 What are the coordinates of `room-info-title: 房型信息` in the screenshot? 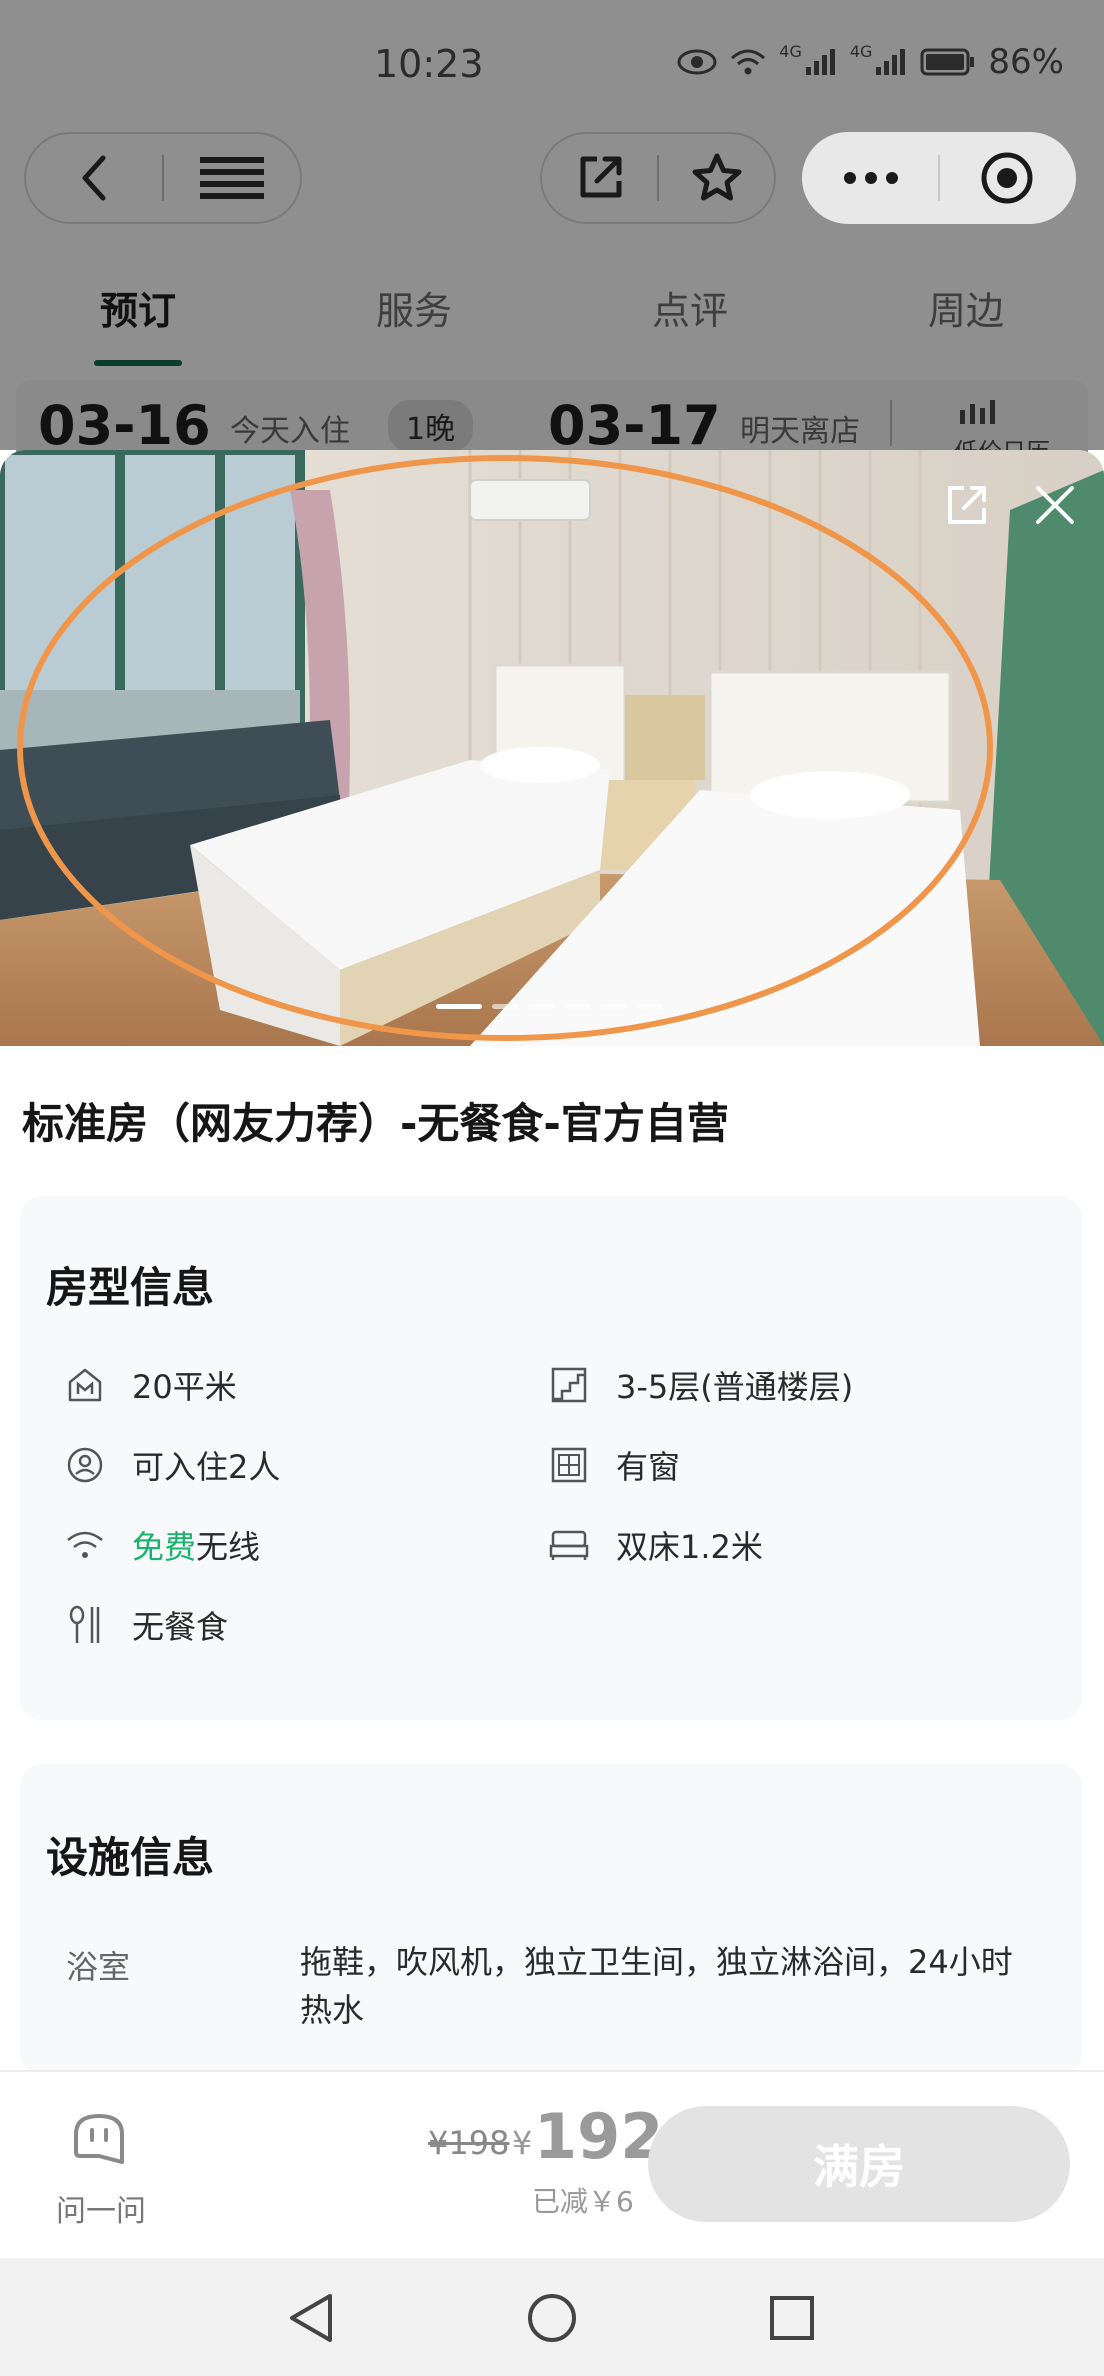 It's located at (130, 1287).